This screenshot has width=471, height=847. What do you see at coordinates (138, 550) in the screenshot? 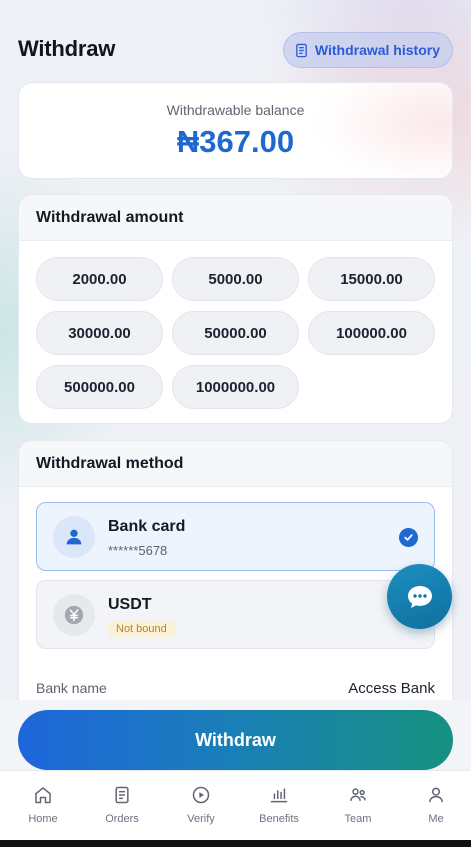
I see `card-number: ******5678` at bounding box center [138, 550].